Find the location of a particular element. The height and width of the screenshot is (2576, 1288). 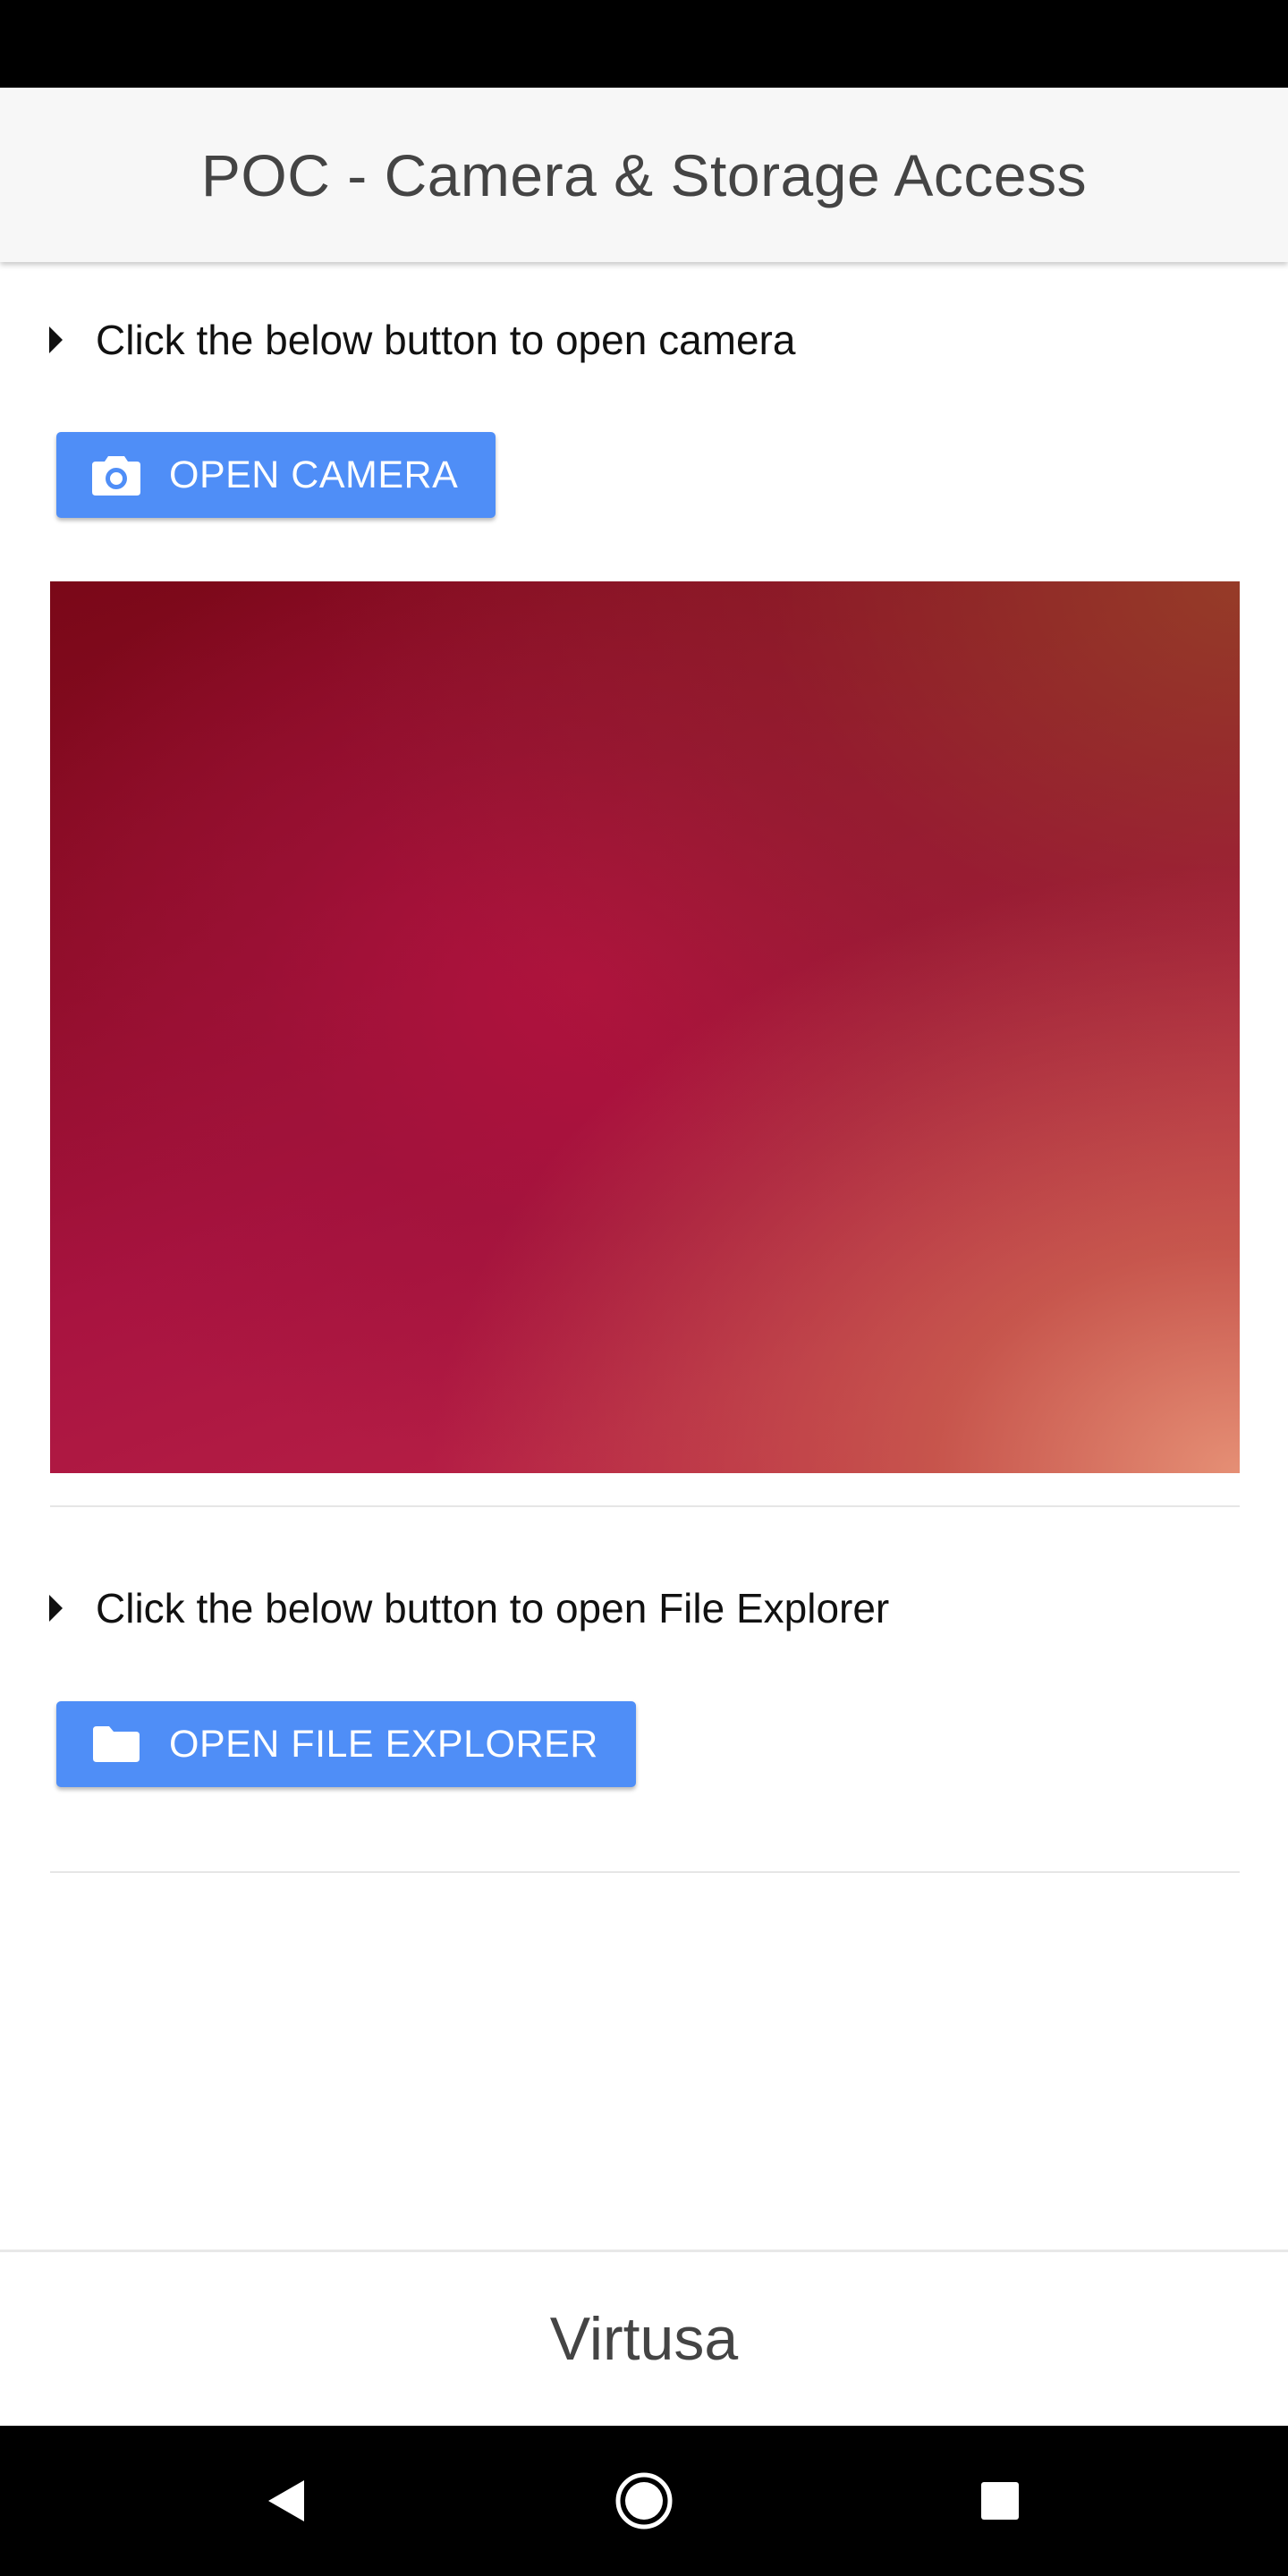

app-footer: Virtusa is located at coordinates (644, 2338).